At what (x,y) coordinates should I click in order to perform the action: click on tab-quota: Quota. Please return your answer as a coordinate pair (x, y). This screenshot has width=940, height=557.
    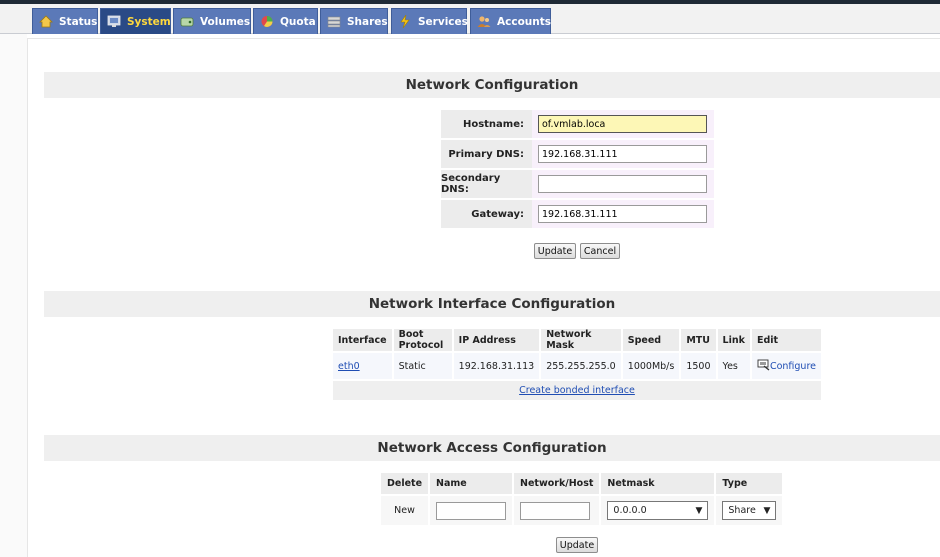
    Looking at the image, I should click on (285, 21).